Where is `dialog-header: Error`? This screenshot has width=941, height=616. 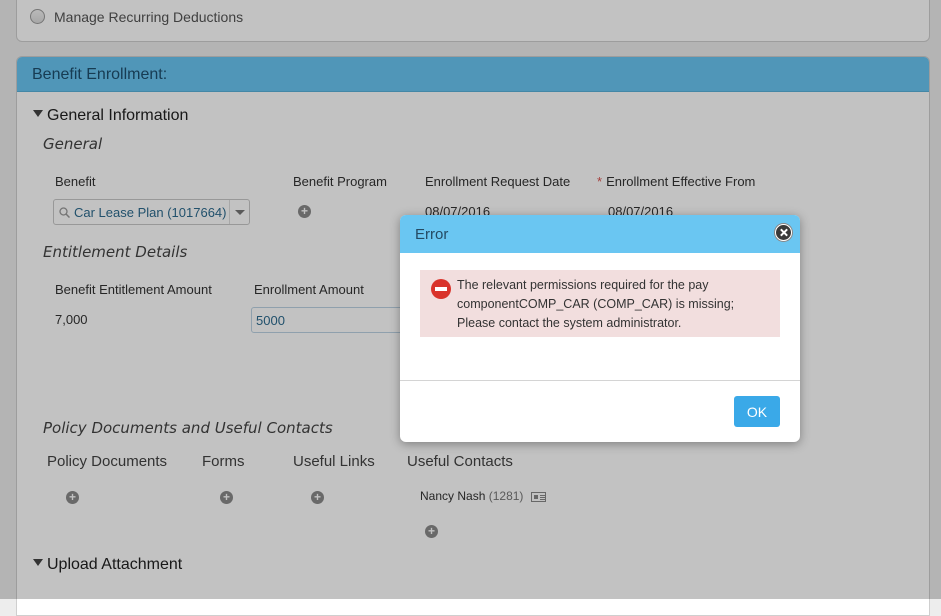
dialog-header: Error is located at coordinates (600, 234).